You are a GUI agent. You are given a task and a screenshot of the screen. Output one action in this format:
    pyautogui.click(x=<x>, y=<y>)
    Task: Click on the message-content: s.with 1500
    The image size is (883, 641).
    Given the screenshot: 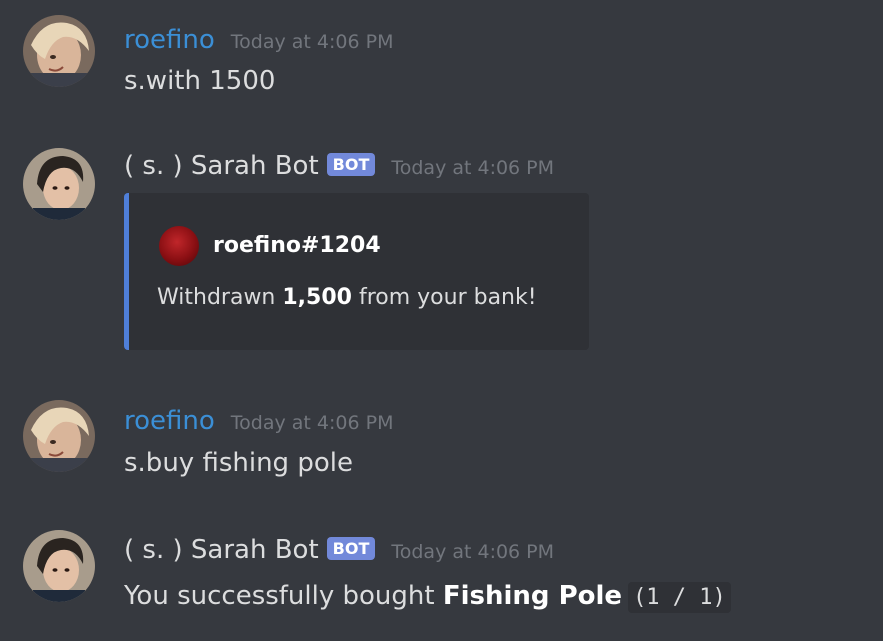 What is the action you would take?
    pyautogui.click(x=200, y=81)
    